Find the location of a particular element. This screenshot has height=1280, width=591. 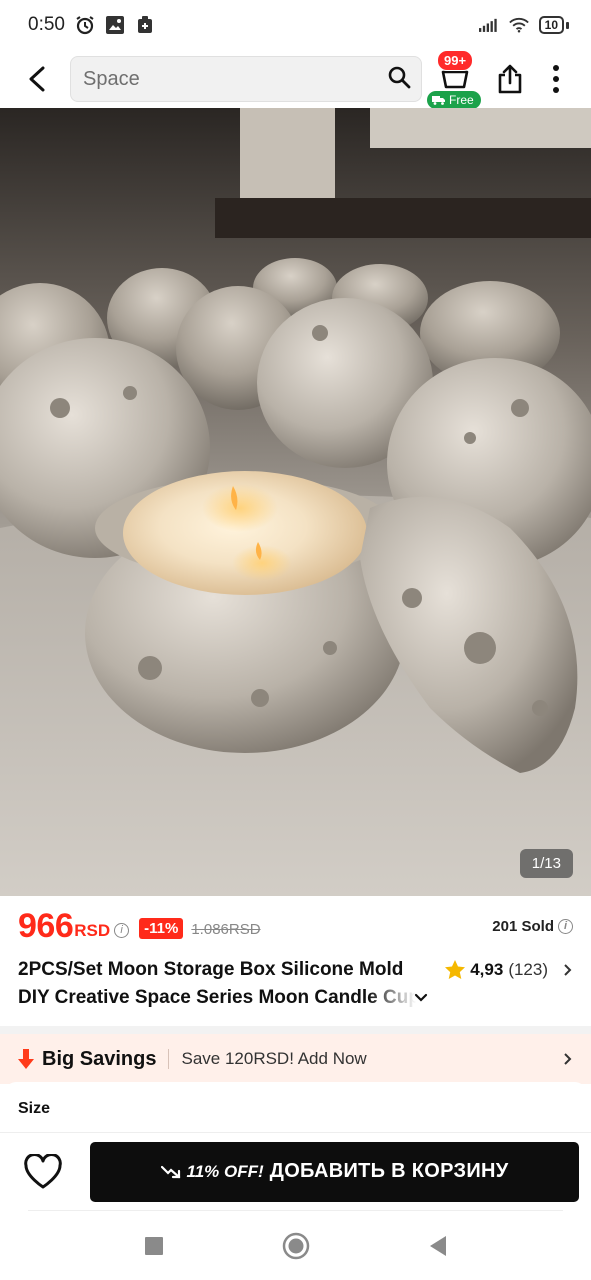

recents-button is located at coordinates (154, 1246).